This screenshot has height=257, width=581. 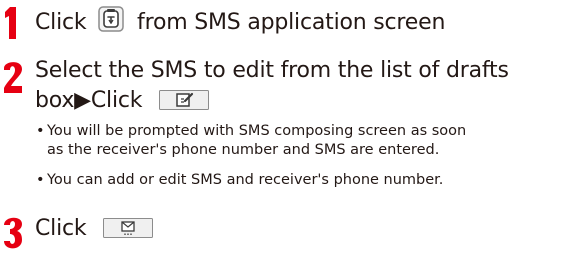 What do you see at coordinates (61, 228) in the screenshot?
I see `step-3-click-label: Click` at bounding box center [61, 228].